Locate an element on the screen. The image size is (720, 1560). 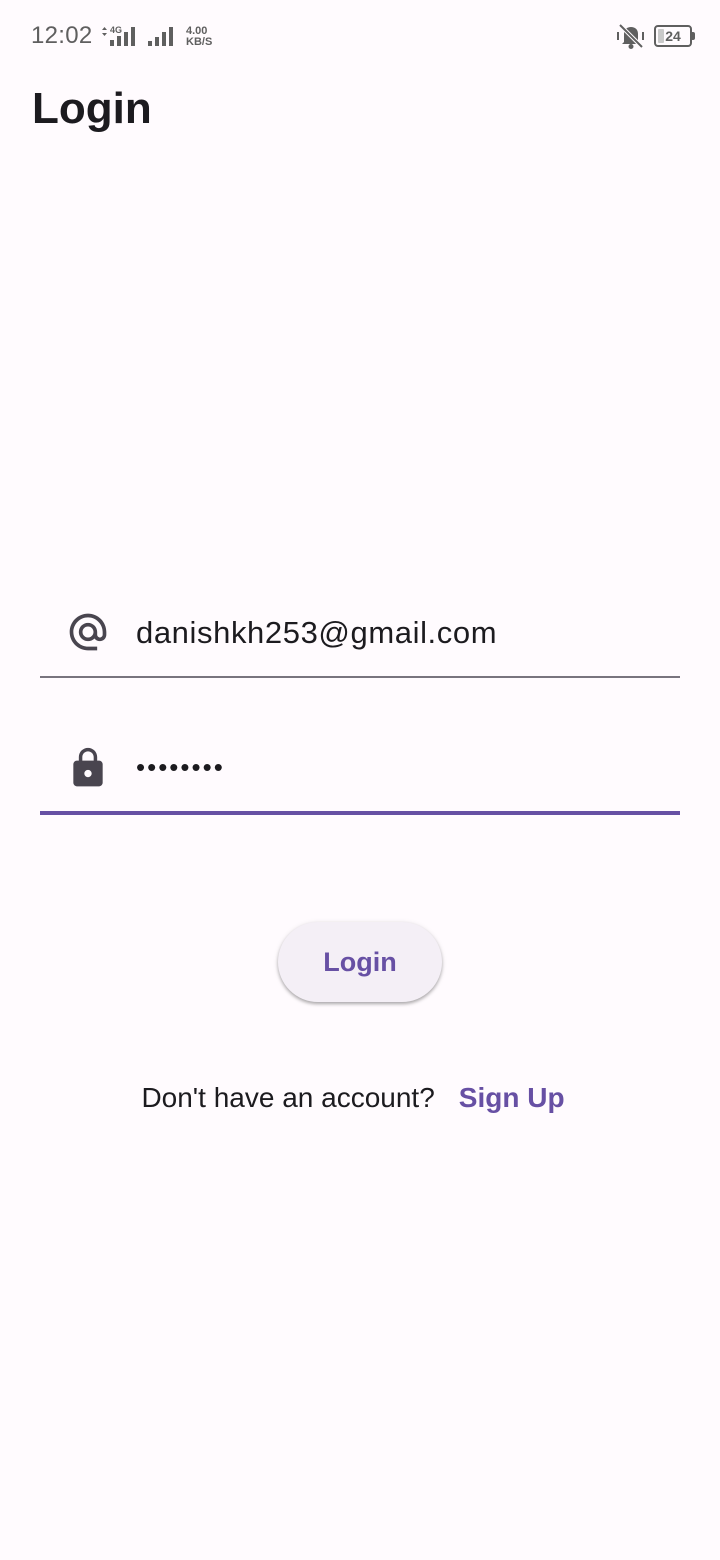
speed-unit: KB/S is located at coordinates (199, 42).